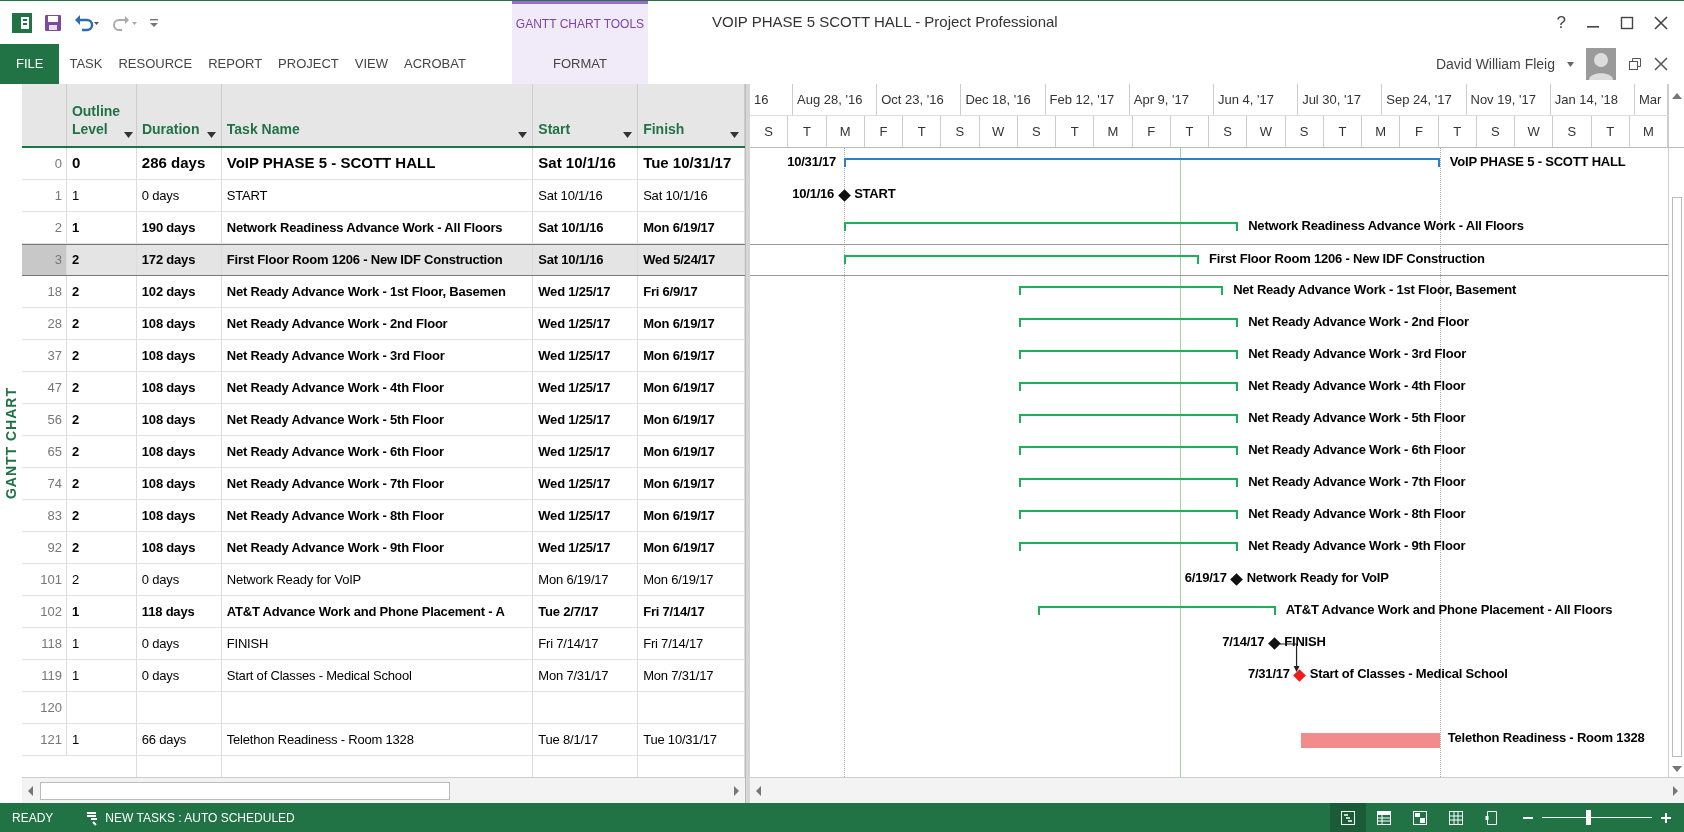  Describe the element at coordinates (1561, 22) in the screenshot. I see `help-button: ?` at that location.